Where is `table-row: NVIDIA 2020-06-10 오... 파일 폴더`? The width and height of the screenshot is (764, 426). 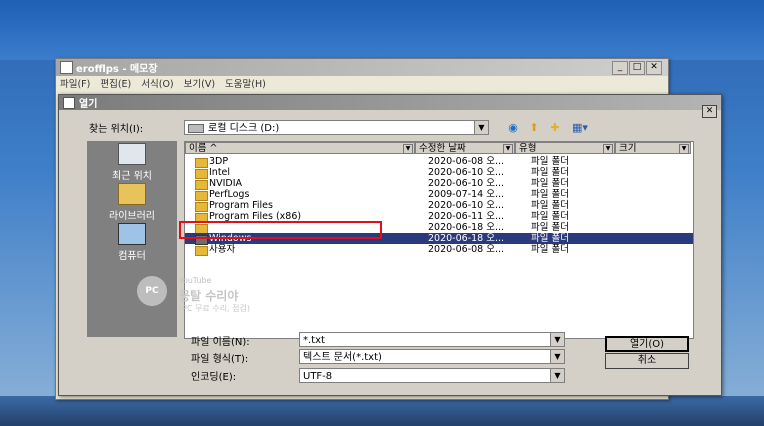 table-row: NVIDIA 2020-06-10 오... 파일 폴더 is located at coordinates (439, 184).